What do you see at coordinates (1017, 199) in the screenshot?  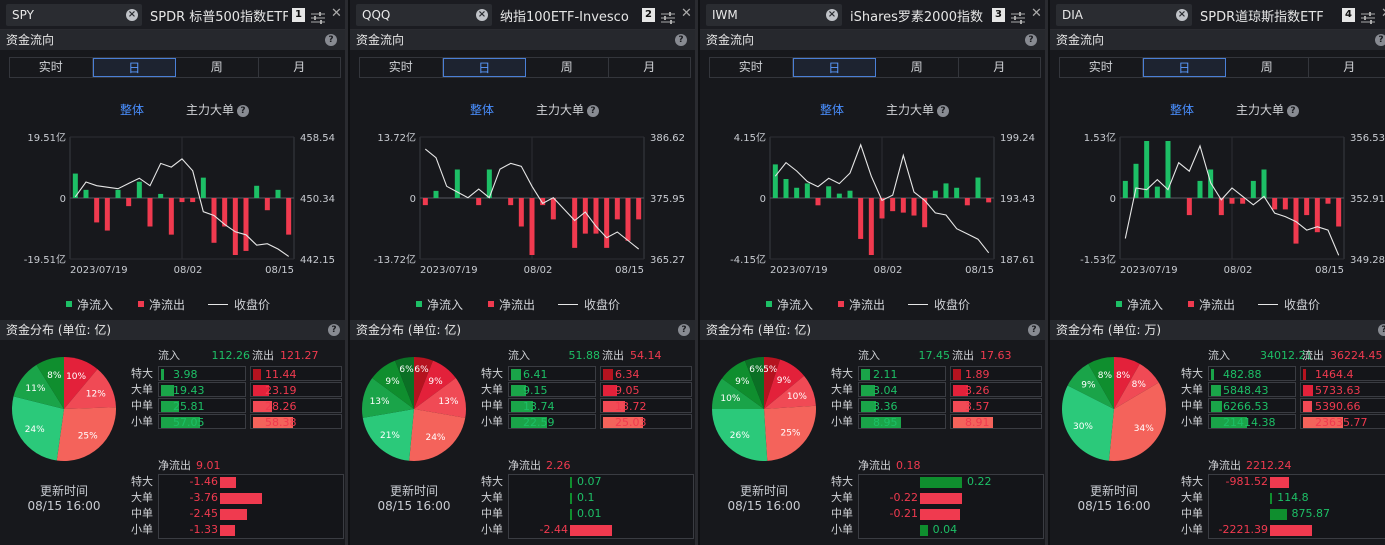 I see `y-right-tick: 193.43` at bounding box center [1017, 199].